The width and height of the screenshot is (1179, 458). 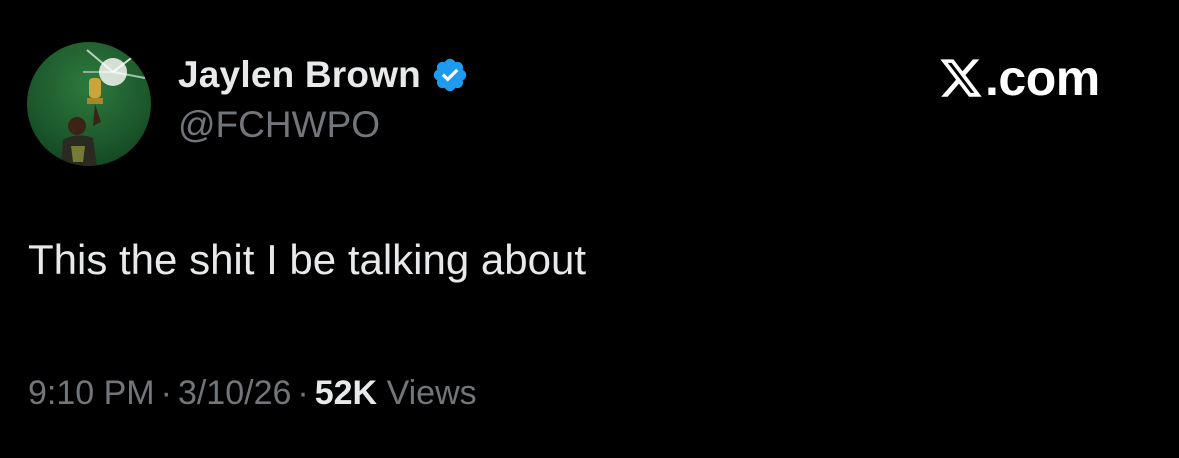 I want to click on avatar-image, so click(x=103, y=107).